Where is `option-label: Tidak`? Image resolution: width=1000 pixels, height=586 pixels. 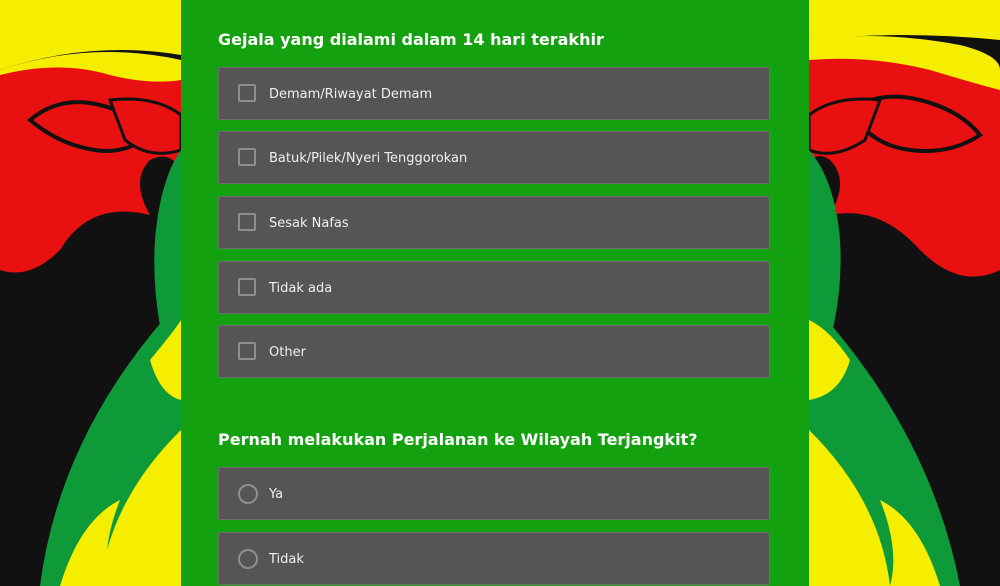
option-label: Tidak is located at coordinates (286, 559).